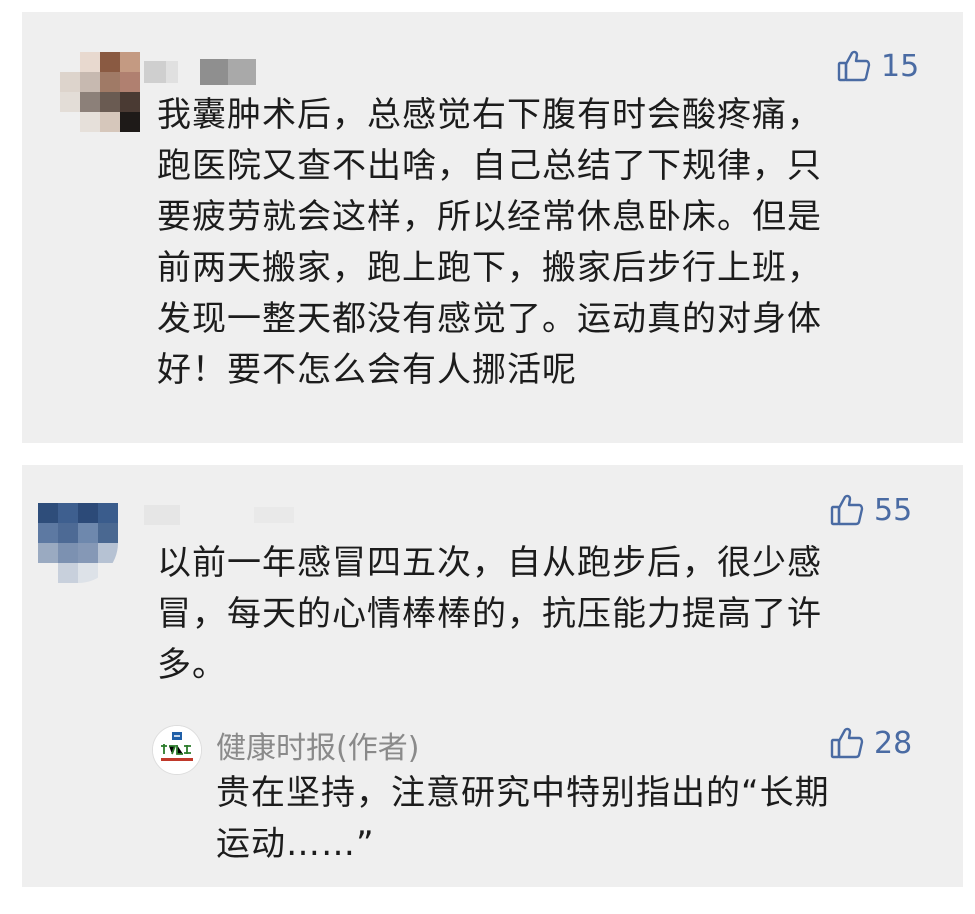 The width and height of the screenshot is (975, 914). I want to click on comment-line: 好！要不怎么会有人挪活呢, so click(367, 370).